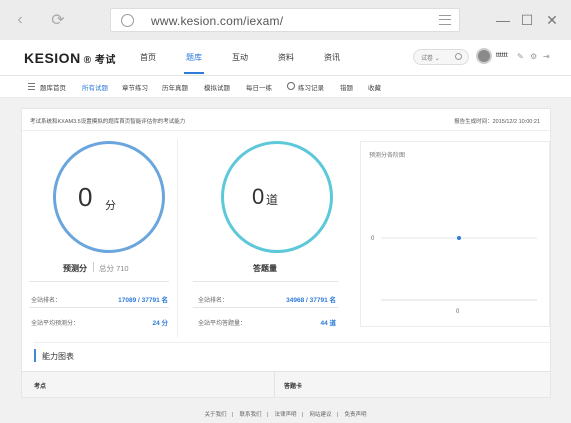  Describe the element at coordinates (311, 87) in the screenshot. I see `subnav-practice-records: 练习记录` at that location.